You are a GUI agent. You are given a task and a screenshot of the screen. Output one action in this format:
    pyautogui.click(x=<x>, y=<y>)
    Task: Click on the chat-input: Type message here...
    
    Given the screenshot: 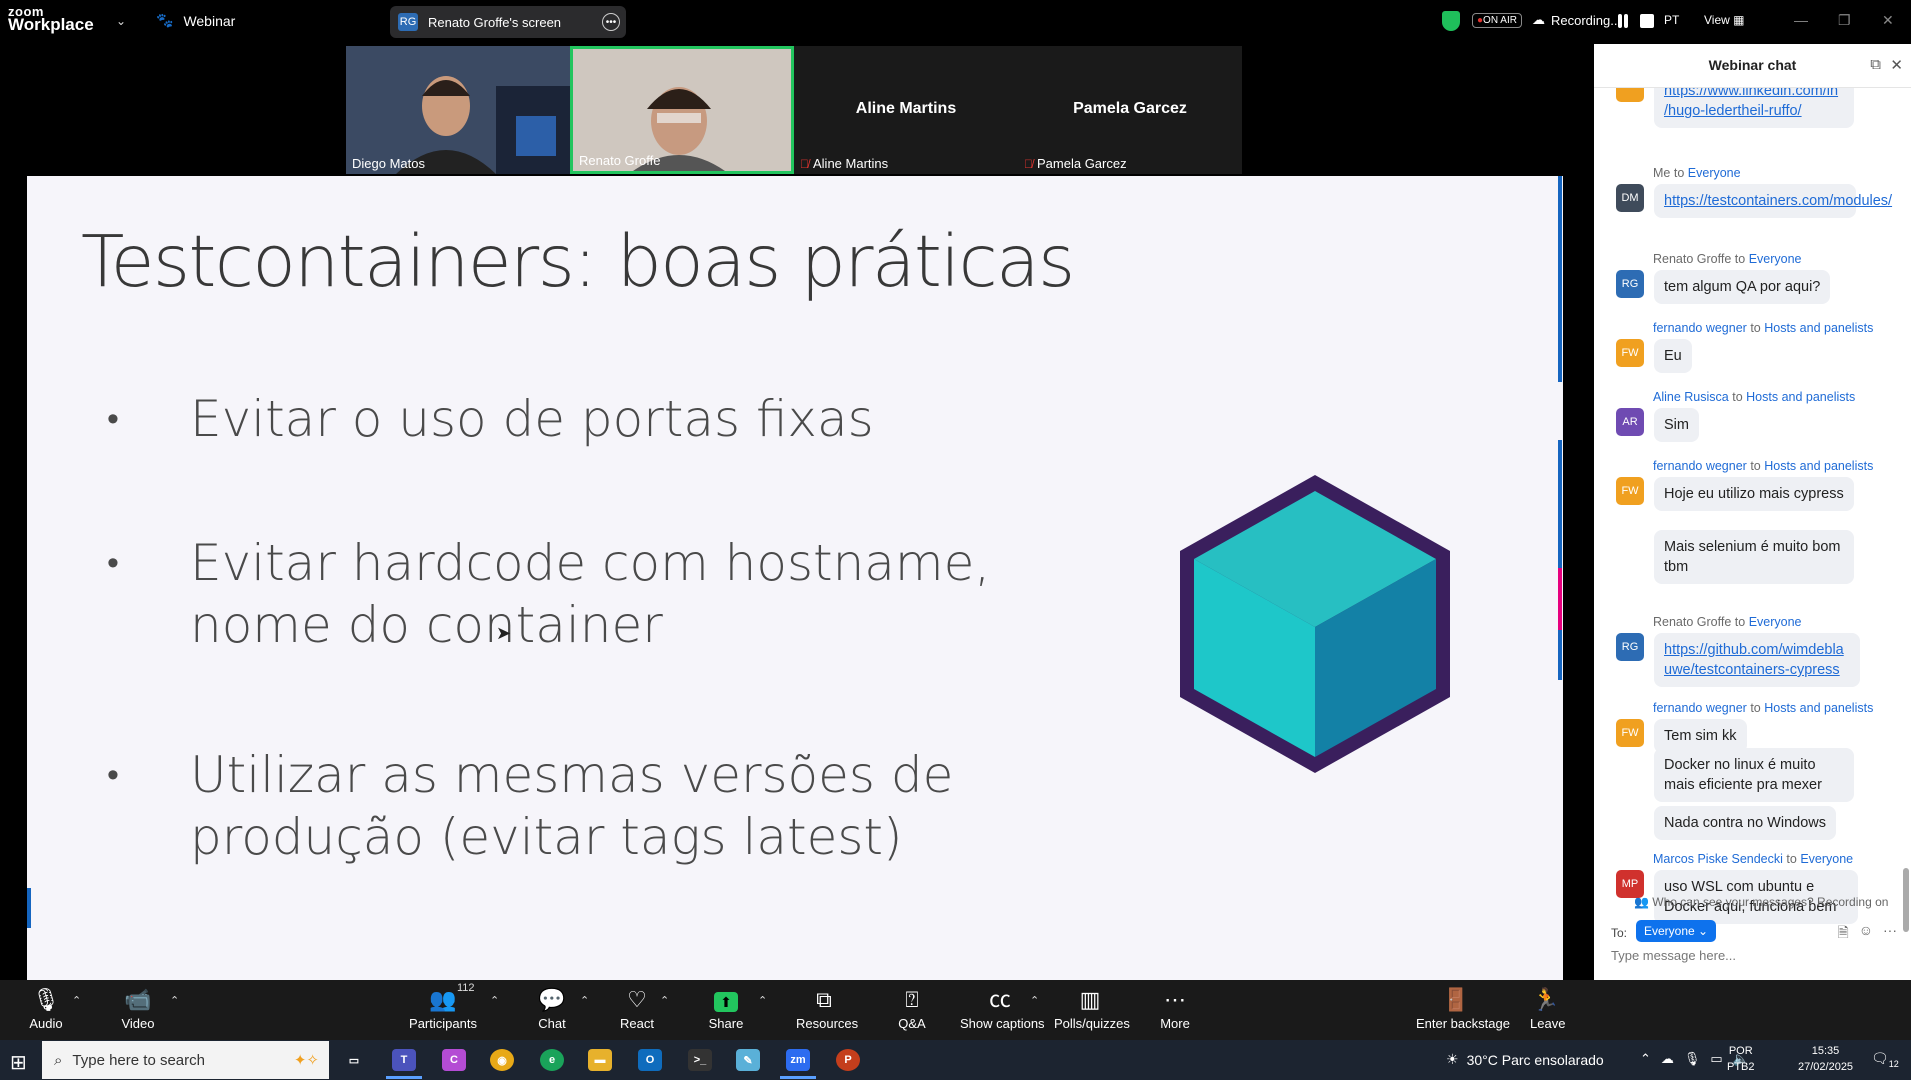 What is the action you would take?
    pyautogui.click(x=1673, y=955)
    